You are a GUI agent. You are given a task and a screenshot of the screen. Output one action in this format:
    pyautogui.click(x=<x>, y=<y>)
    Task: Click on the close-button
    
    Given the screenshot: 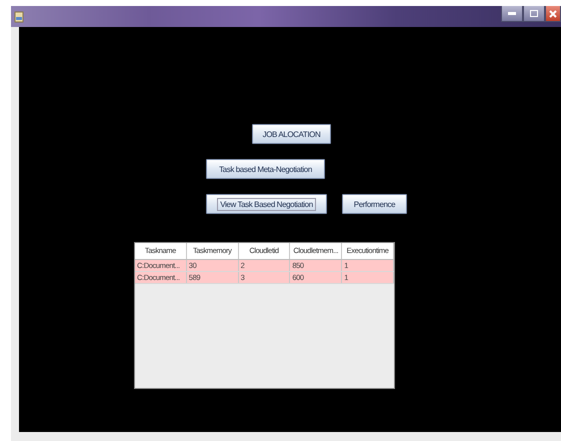 What is the action you would take?
    pyautogui.click(x=553, y=14)
    